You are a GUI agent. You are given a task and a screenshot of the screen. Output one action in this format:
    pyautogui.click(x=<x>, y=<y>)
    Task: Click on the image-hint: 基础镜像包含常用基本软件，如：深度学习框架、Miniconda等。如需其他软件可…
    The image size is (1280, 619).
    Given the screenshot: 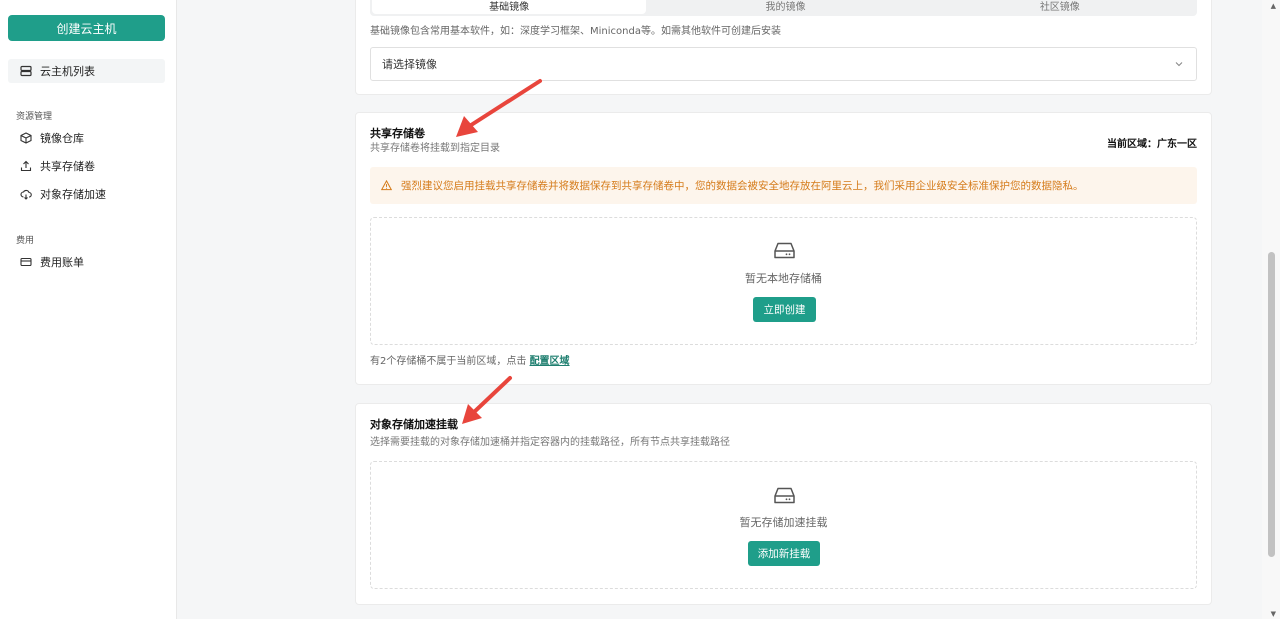 What is the action you would take?
    pyautogui.click(x=575, y=31)
    